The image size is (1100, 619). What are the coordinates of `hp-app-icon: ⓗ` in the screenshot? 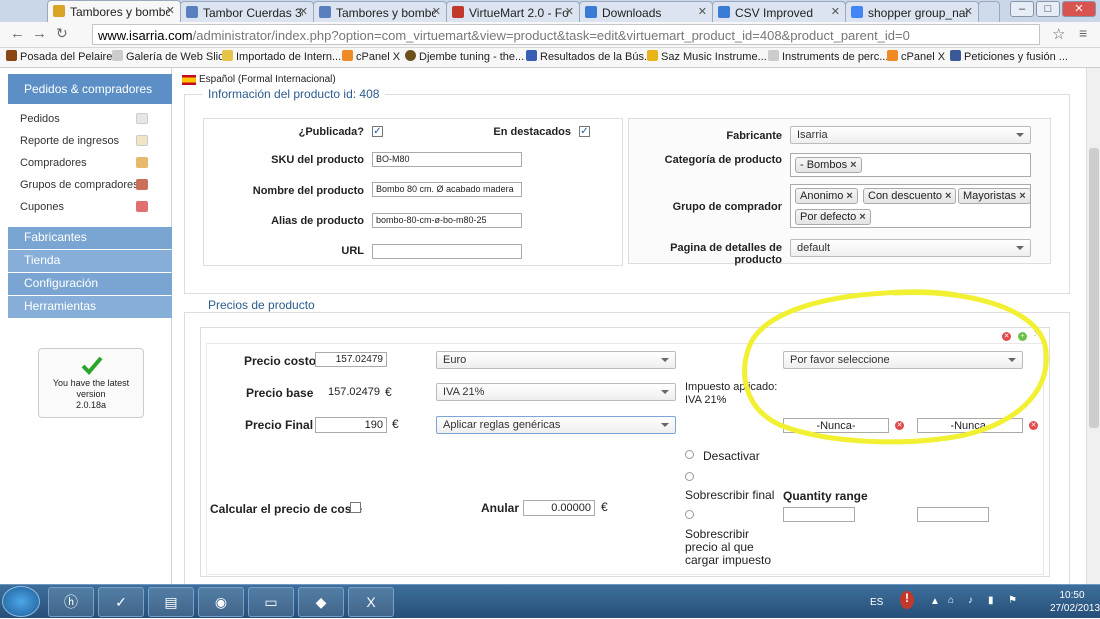 It's located at (71, 602).